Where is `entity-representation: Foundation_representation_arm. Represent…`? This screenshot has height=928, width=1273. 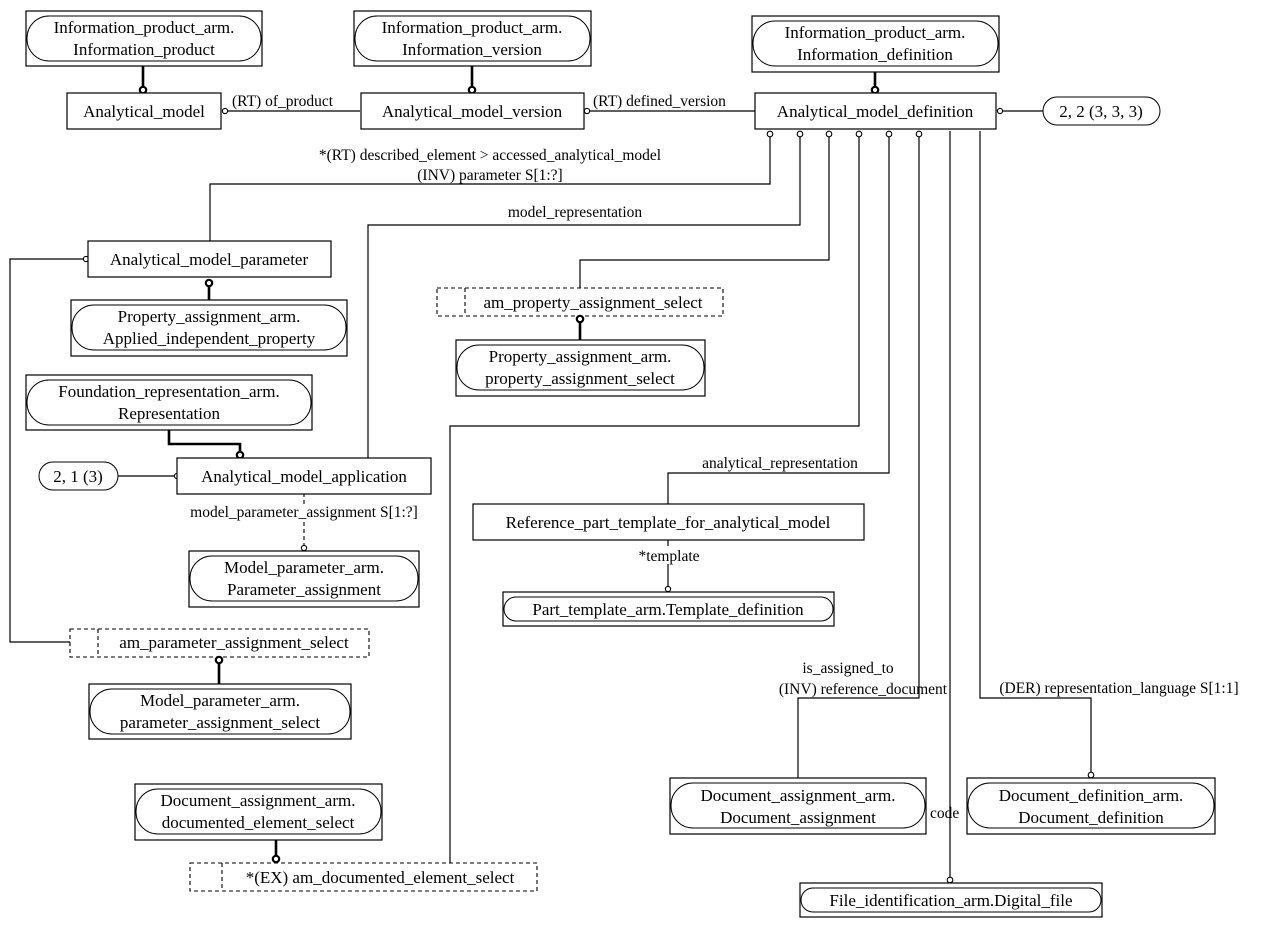 entity-representation: Foundation_representation_arm. Represent… is located at coordinates (169, 402).